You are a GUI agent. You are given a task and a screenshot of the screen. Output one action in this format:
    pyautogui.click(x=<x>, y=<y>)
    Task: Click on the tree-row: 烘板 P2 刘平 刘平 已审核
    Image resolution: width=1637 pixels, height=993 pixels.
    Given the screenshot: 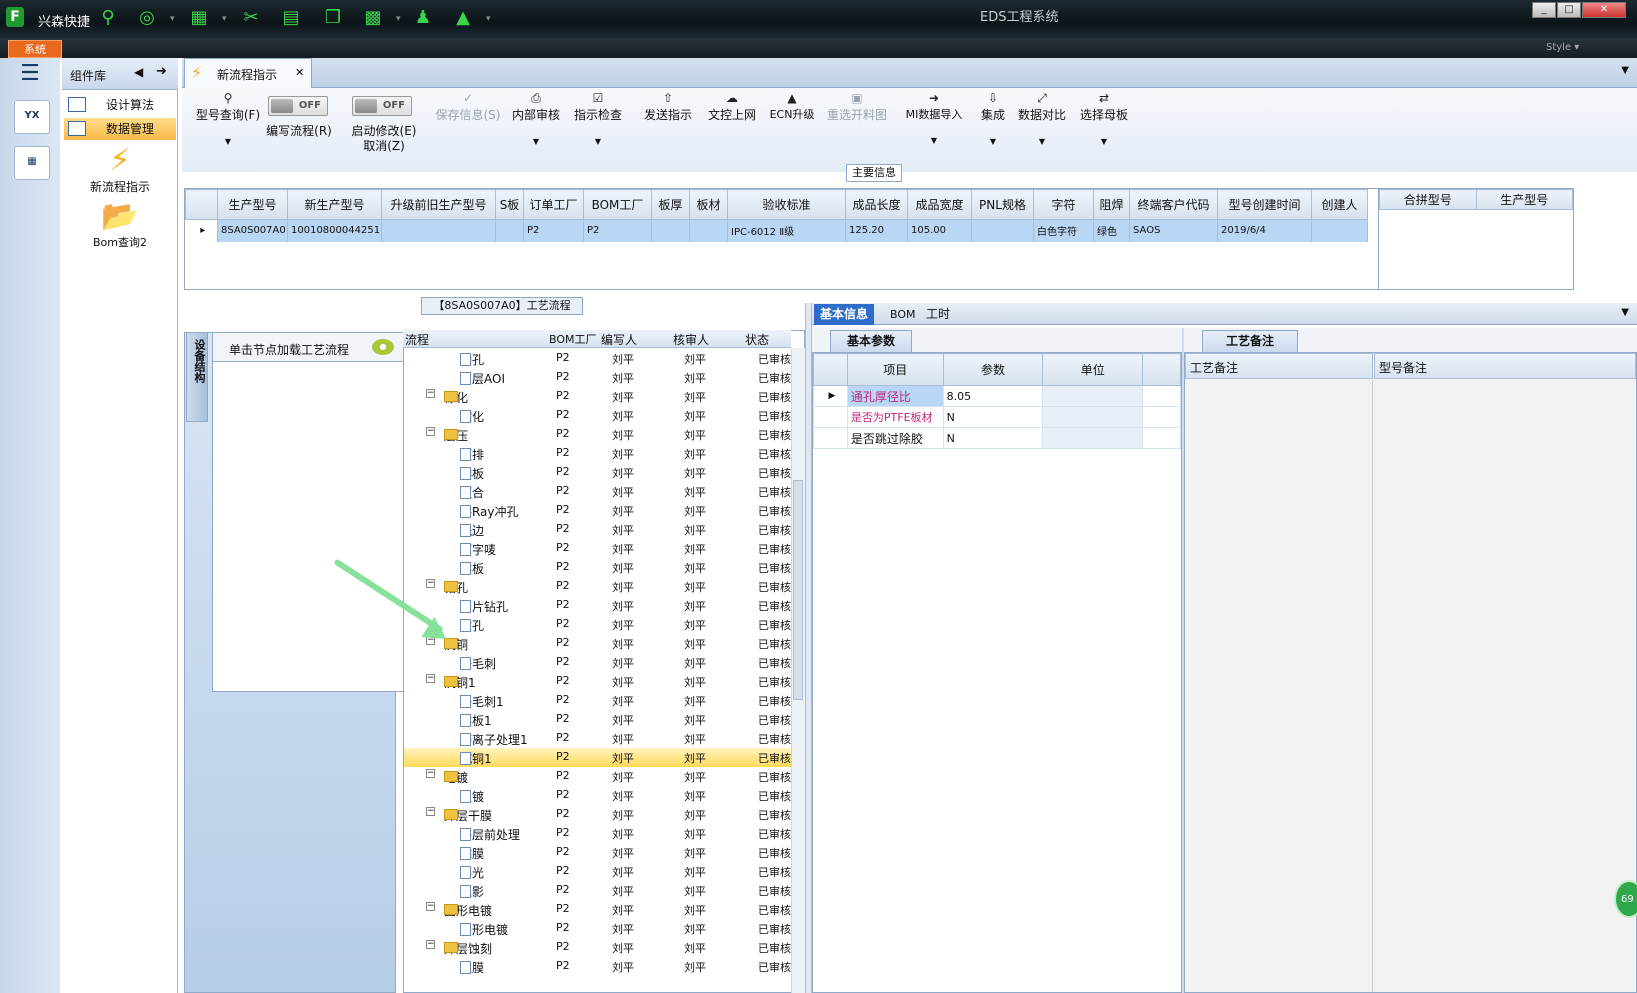 What is the action you would take?
    pyautogui.click(x=598, y=567)
    